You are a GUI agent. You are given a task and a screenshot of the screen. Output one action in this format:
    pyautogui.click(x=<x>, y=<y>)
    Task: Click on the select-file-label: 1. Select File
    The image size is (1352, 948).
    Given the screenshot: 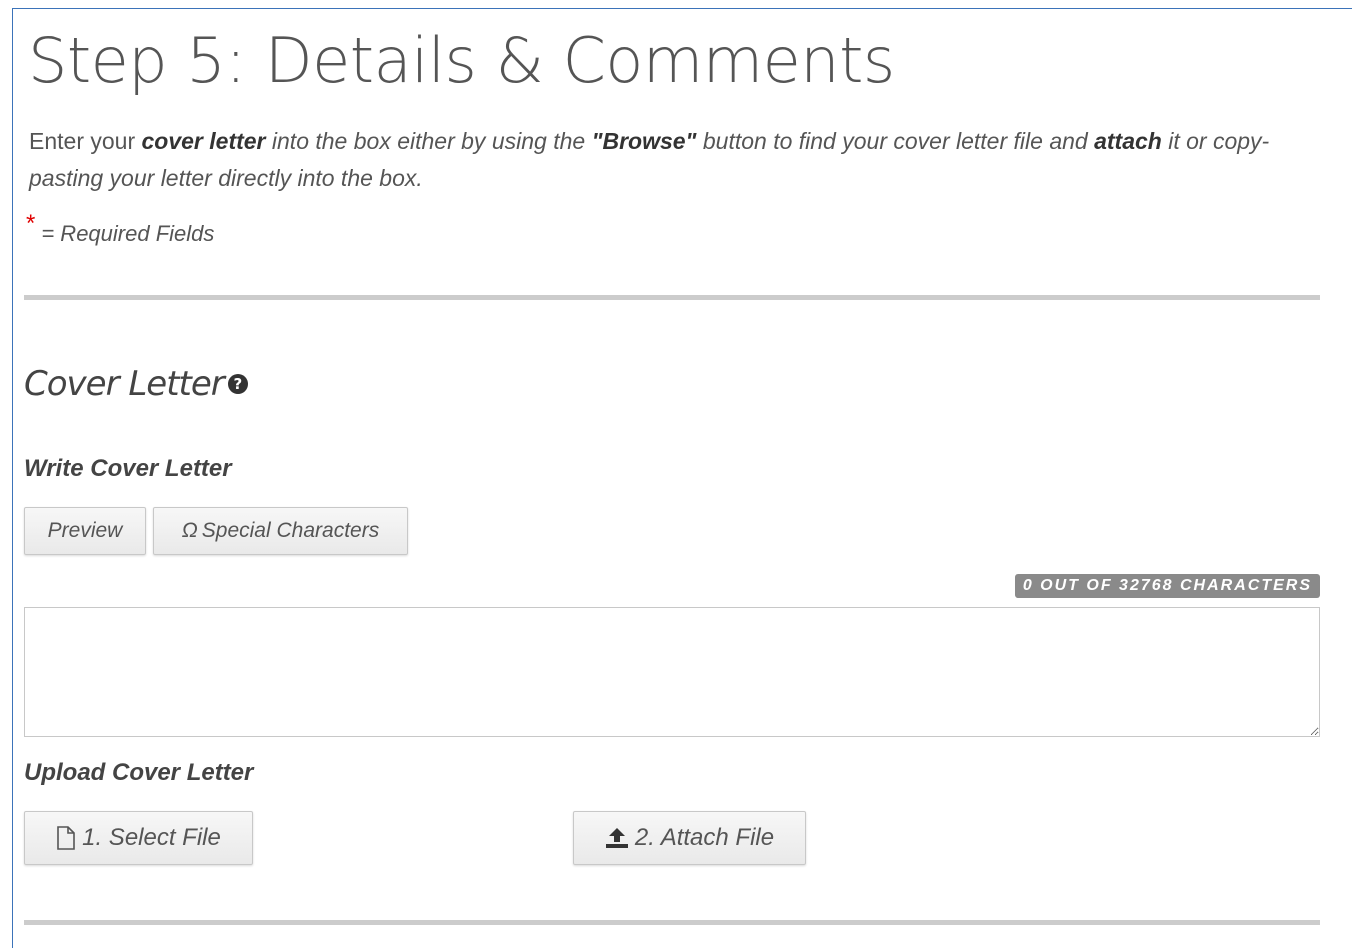 What is the action you would take?
    pyautogui.click(x=151, y=837)
    